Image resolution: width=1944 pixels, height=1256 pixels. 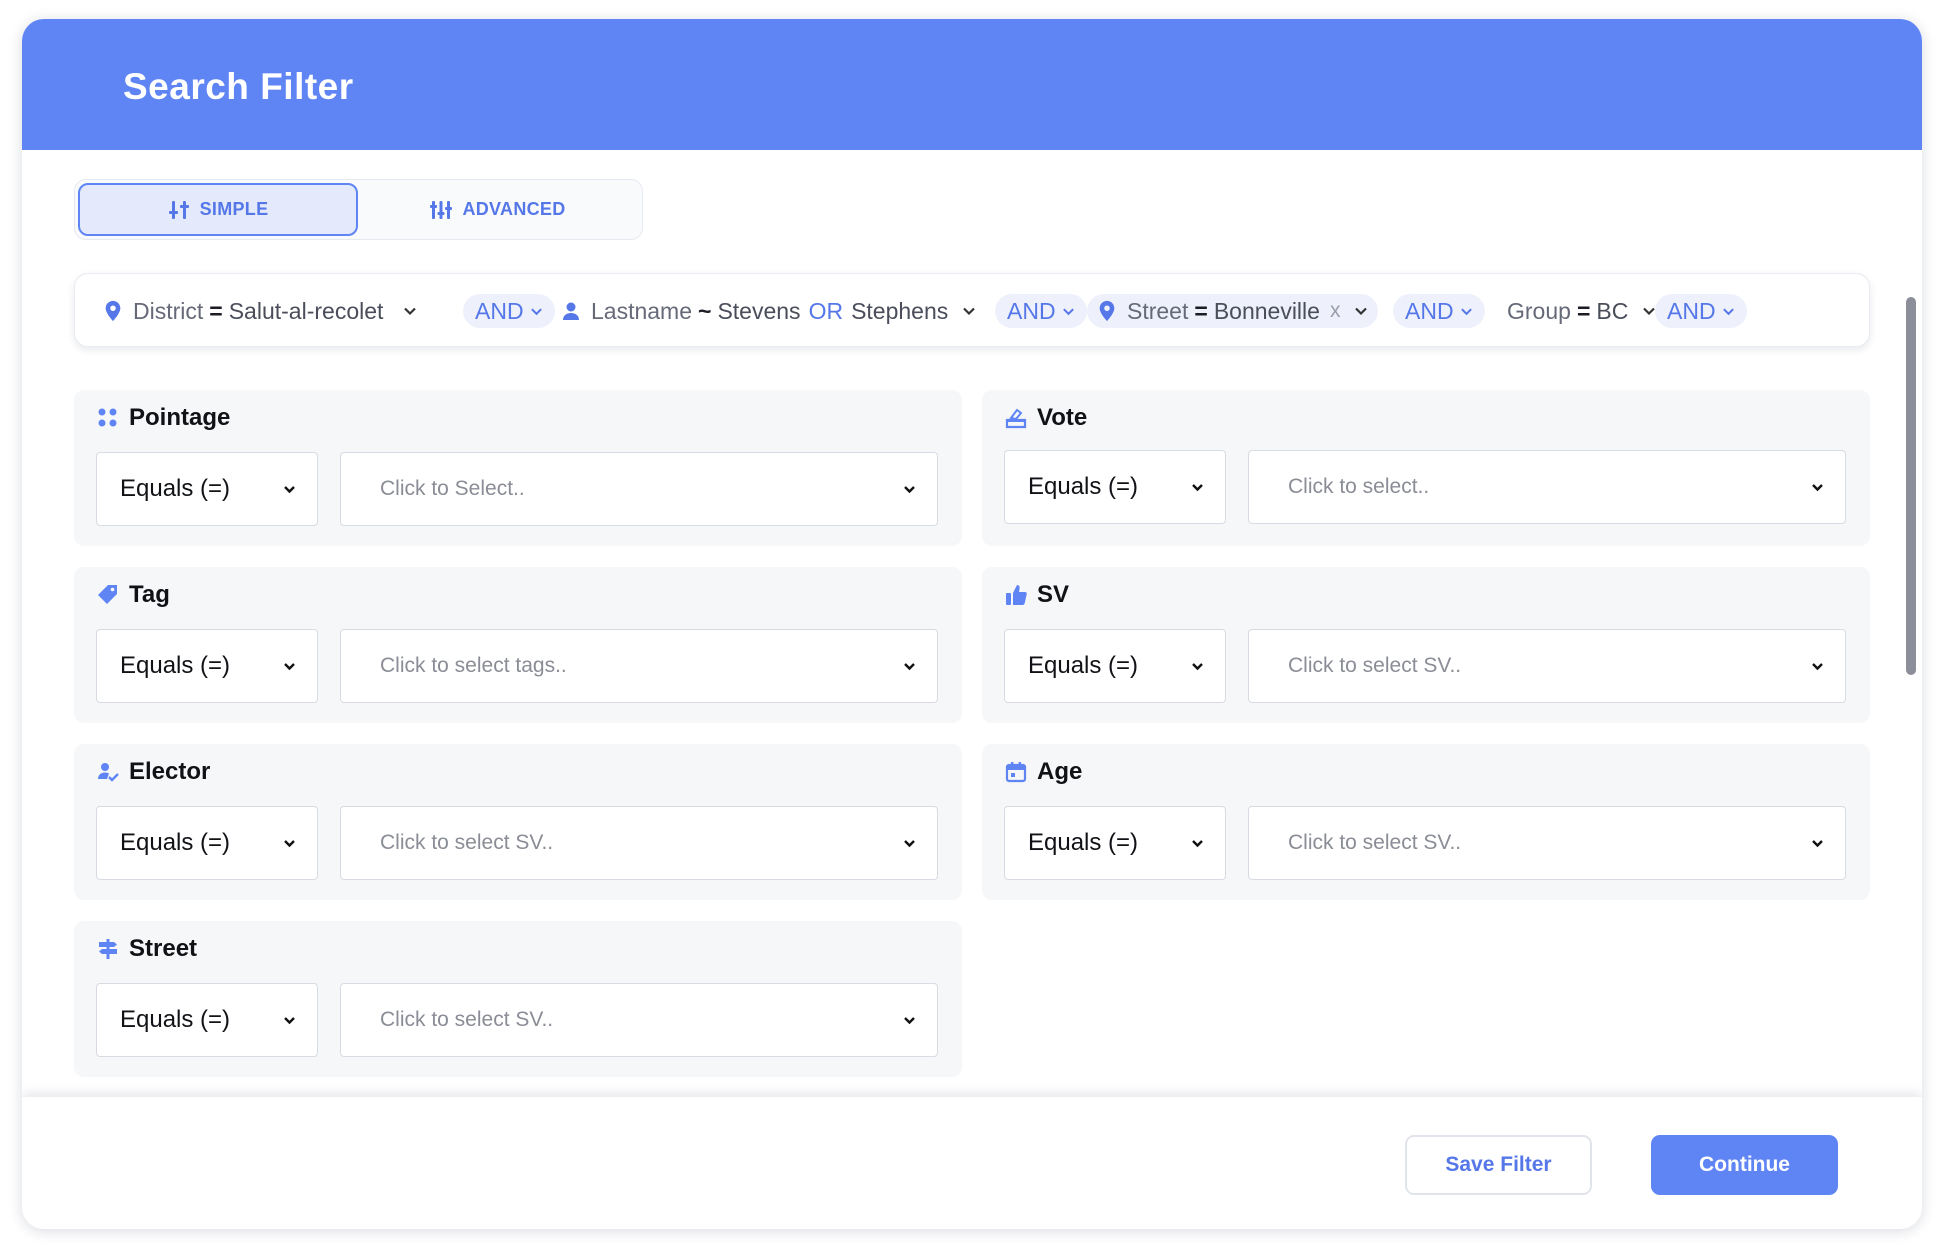 I want to click on filter-title: SV, so click(x=1053, y=594).